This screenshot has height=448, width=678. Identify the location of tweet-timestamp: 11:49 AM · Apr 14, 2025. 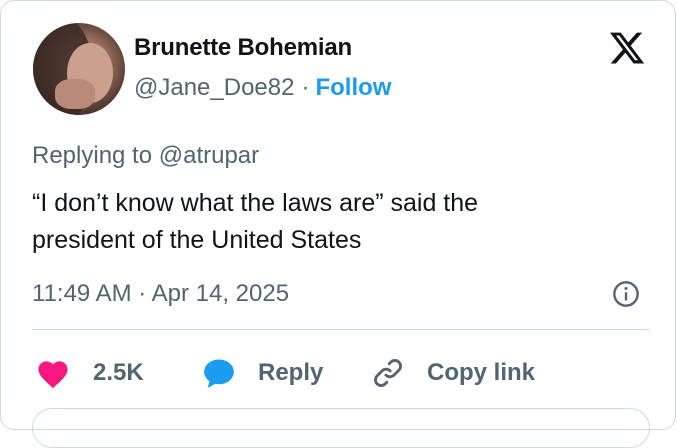
(160, 294).